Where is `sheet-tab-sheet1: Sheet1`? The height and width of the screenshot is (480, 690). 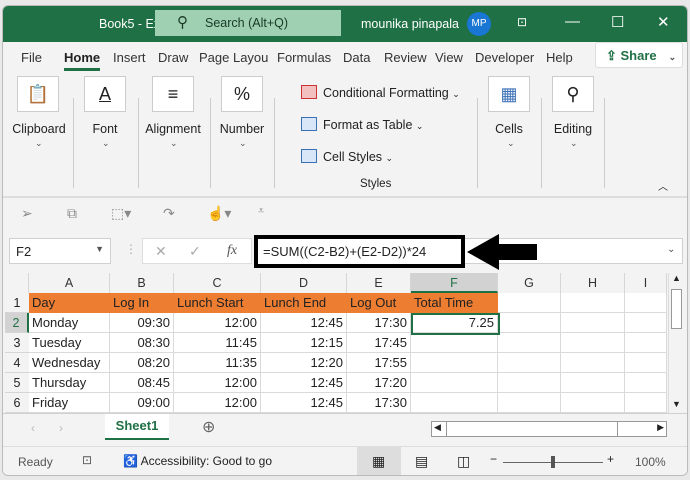
sheet-tab-sheet1: Sheet1 is located at coordinates (137, 427).